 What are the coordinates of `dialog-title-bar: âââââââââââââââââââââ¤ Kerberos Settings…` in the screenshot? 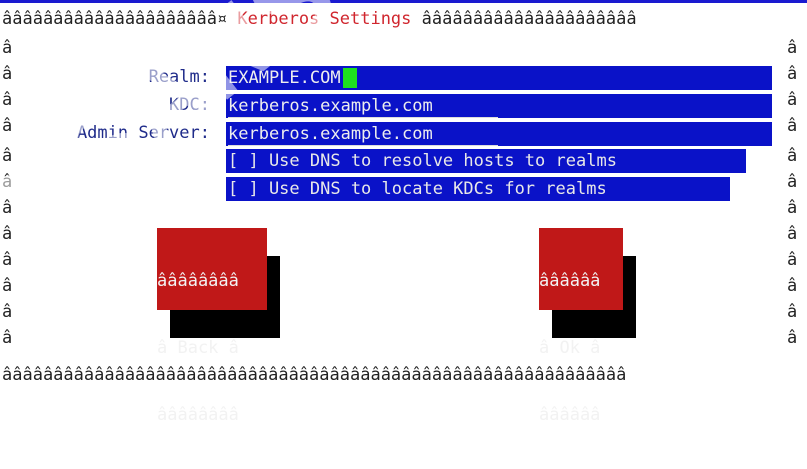 It's located at (404, 19).